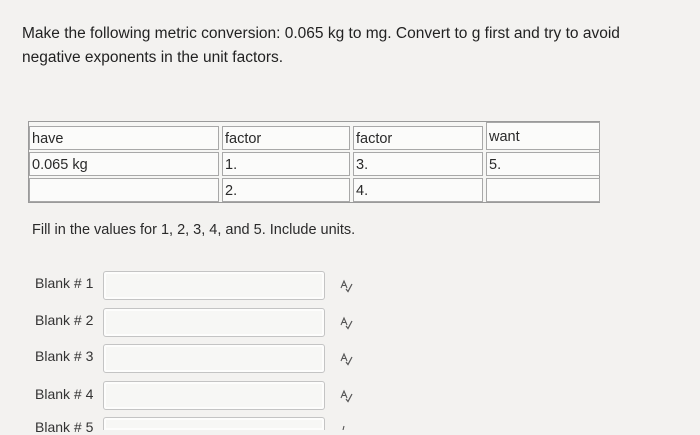 The image size is (700, 435). What do you see at coordinates (543, 164) in the screenshot?
I see `want-5-field: 5.` at bounding box center [543, 164].